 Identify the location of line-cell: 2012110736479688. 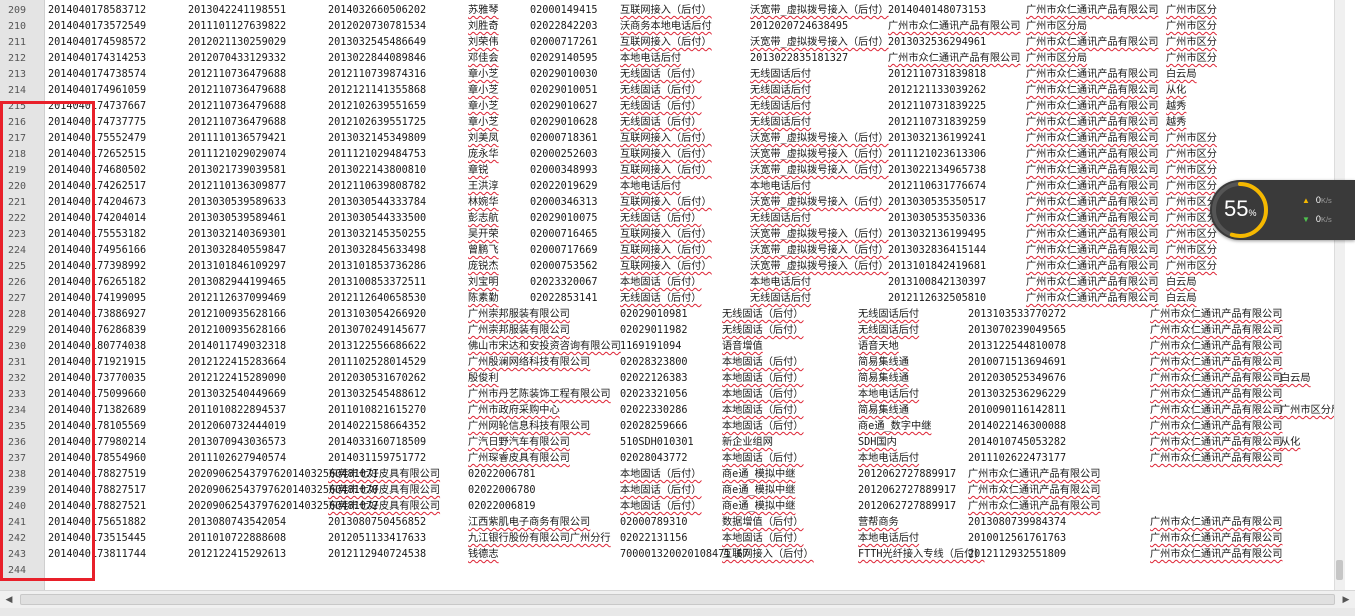
(237, 122).